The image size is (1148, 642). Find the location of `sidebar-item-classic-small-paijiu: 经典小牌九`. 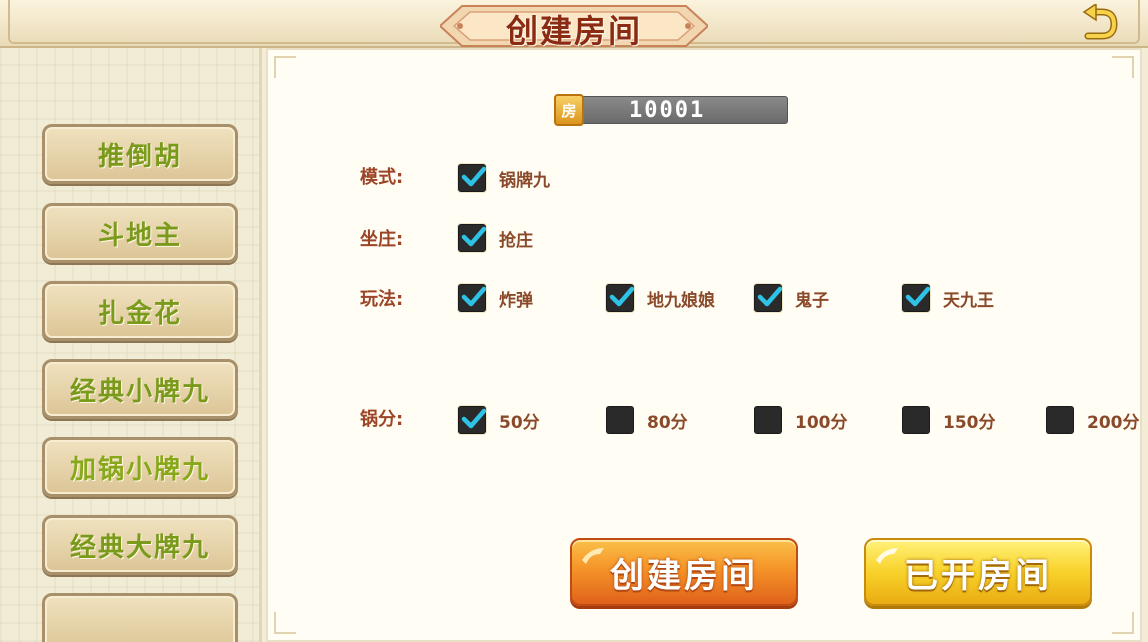

sidebar-item-classic-small-paijiu: 经典小牌九 is located at coordinates (140, 389).